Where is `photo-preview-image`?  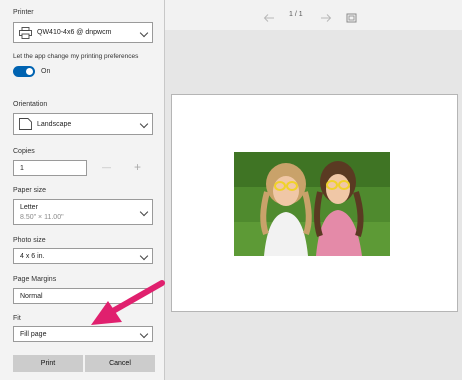
photo-preview-image is located at coordinates (312, 204).